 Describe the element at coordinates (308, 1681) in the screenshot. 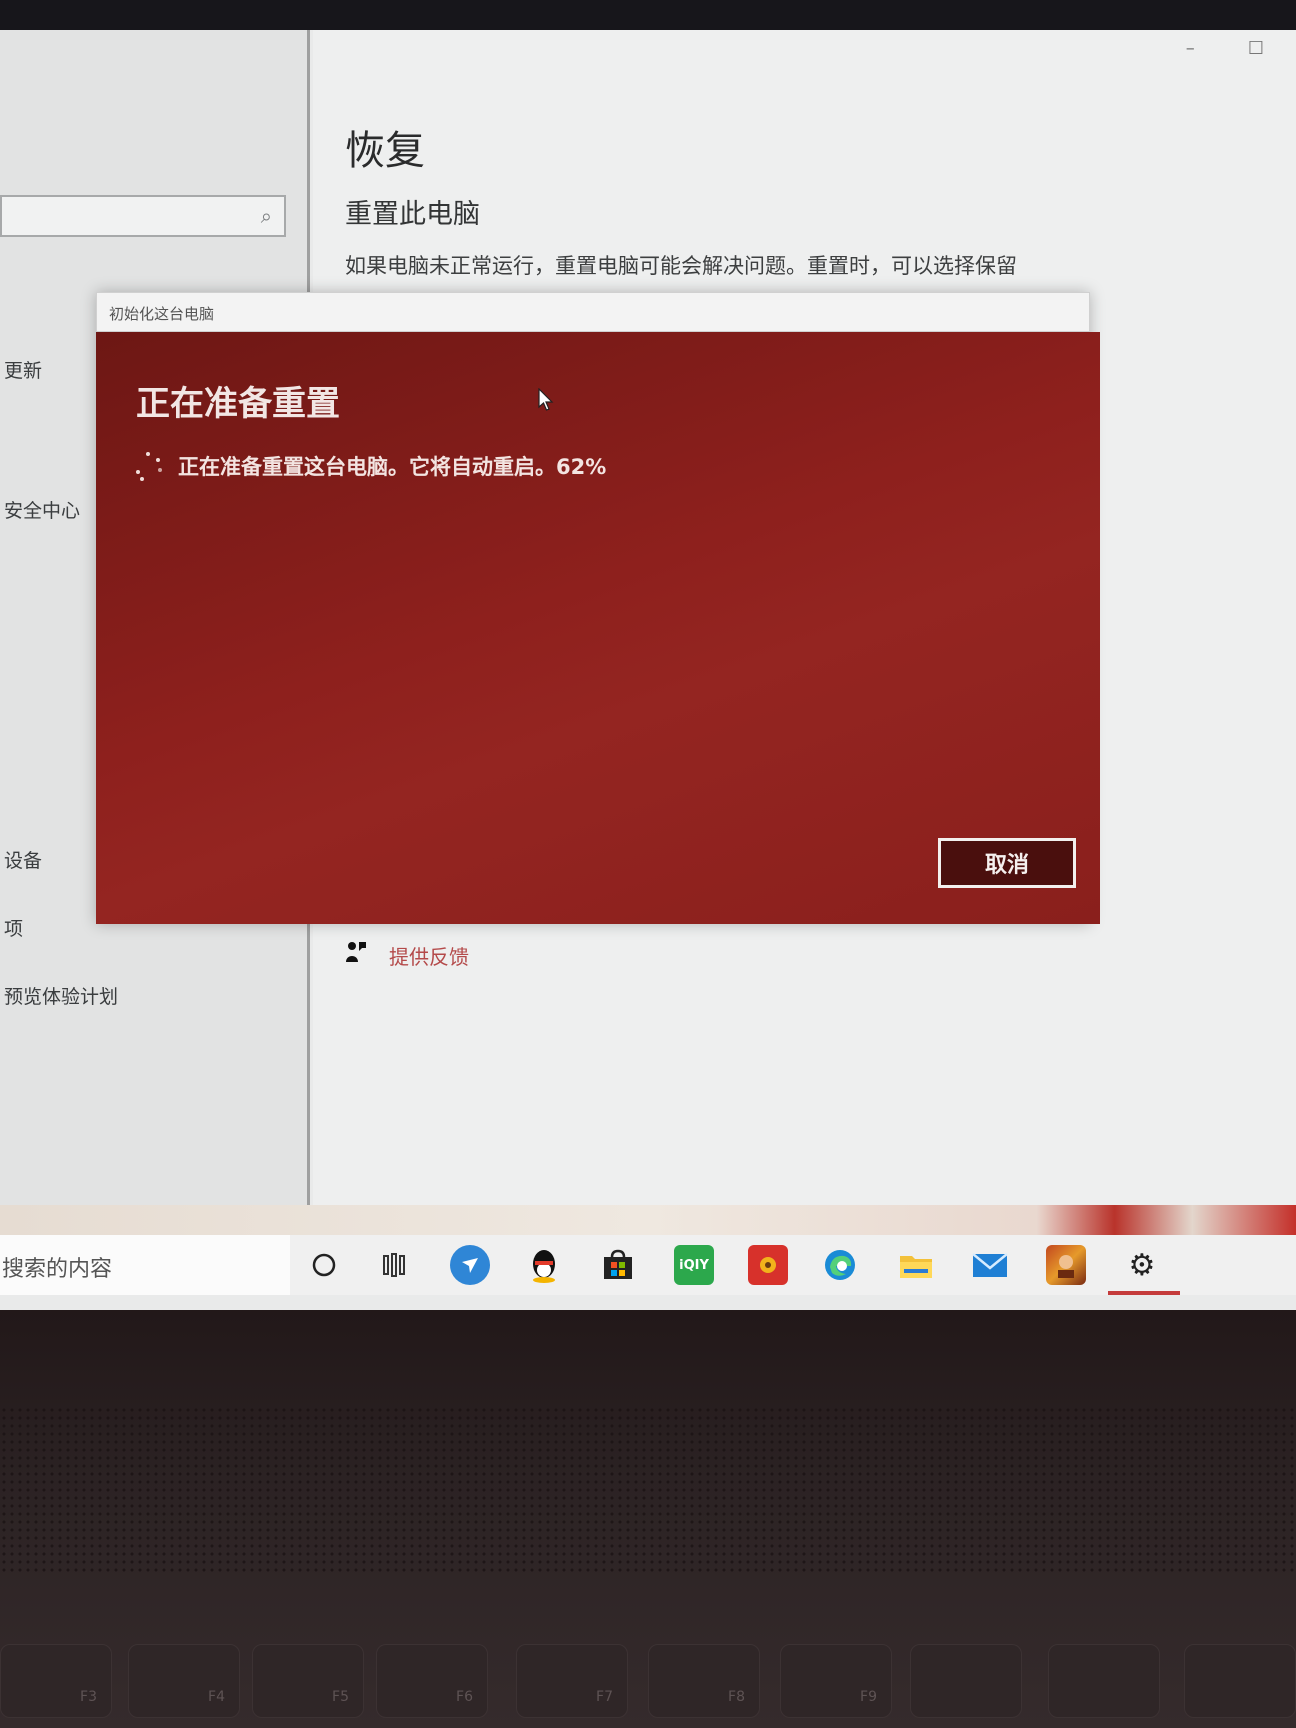

I see `key-f5: F5` at that location.